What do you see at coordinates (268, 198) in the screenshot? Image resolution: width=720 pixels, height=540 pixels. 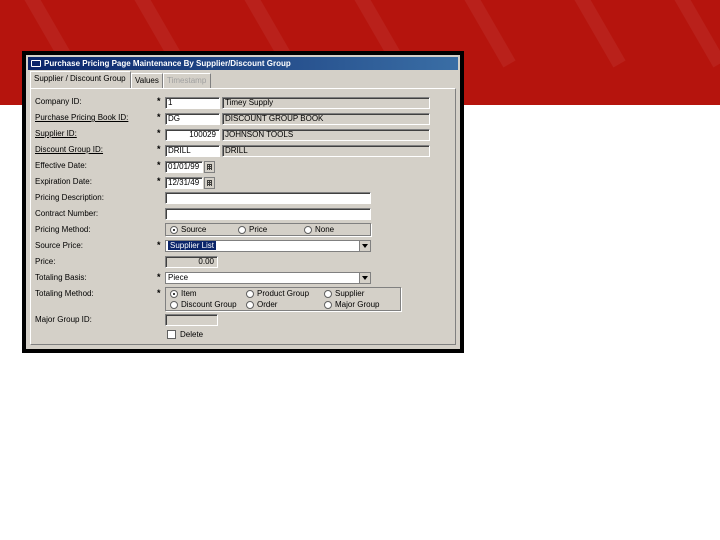 I see `pricing-description-input` at bounding box center [268, 198].